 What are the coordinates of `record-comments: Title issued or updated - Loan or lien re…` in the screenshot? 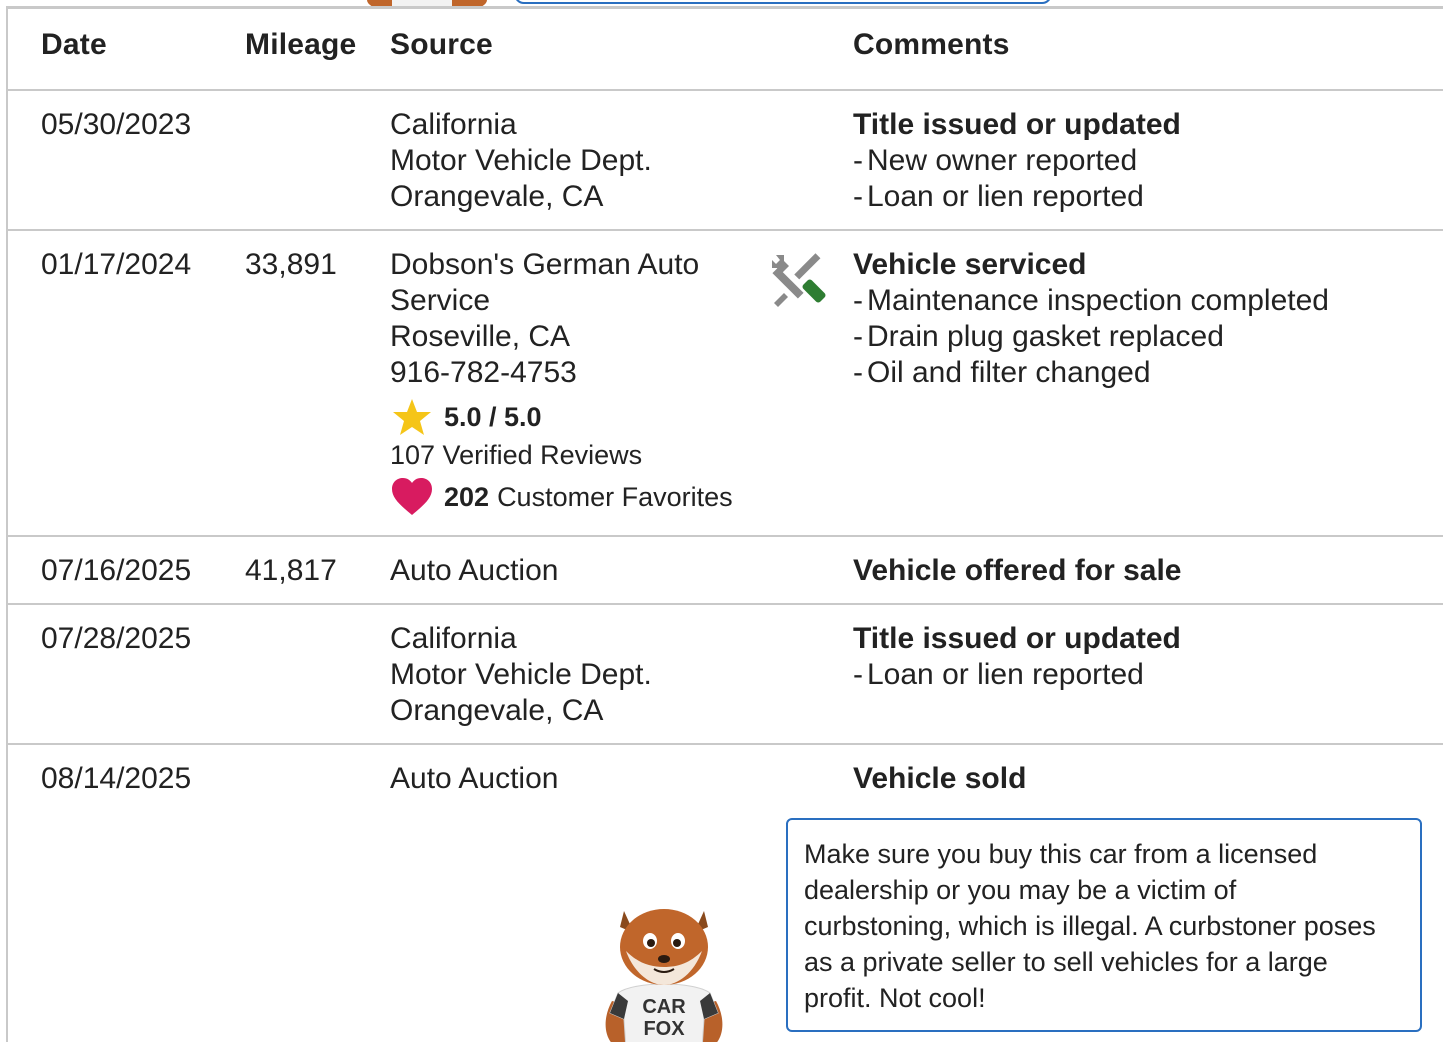 It's located at (1148, 657).